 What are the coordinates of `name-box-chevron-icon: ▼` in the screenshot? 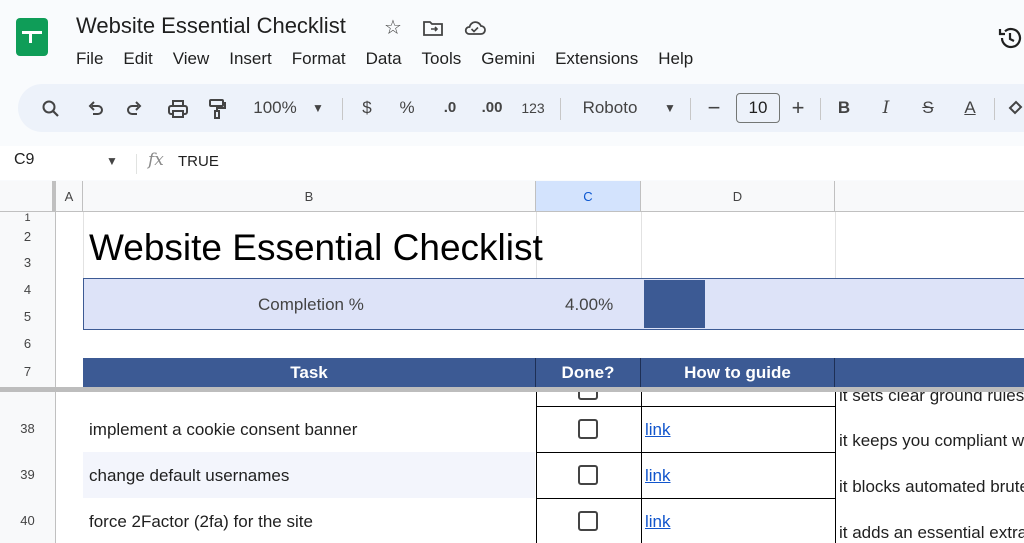 It's located at (112, 161).